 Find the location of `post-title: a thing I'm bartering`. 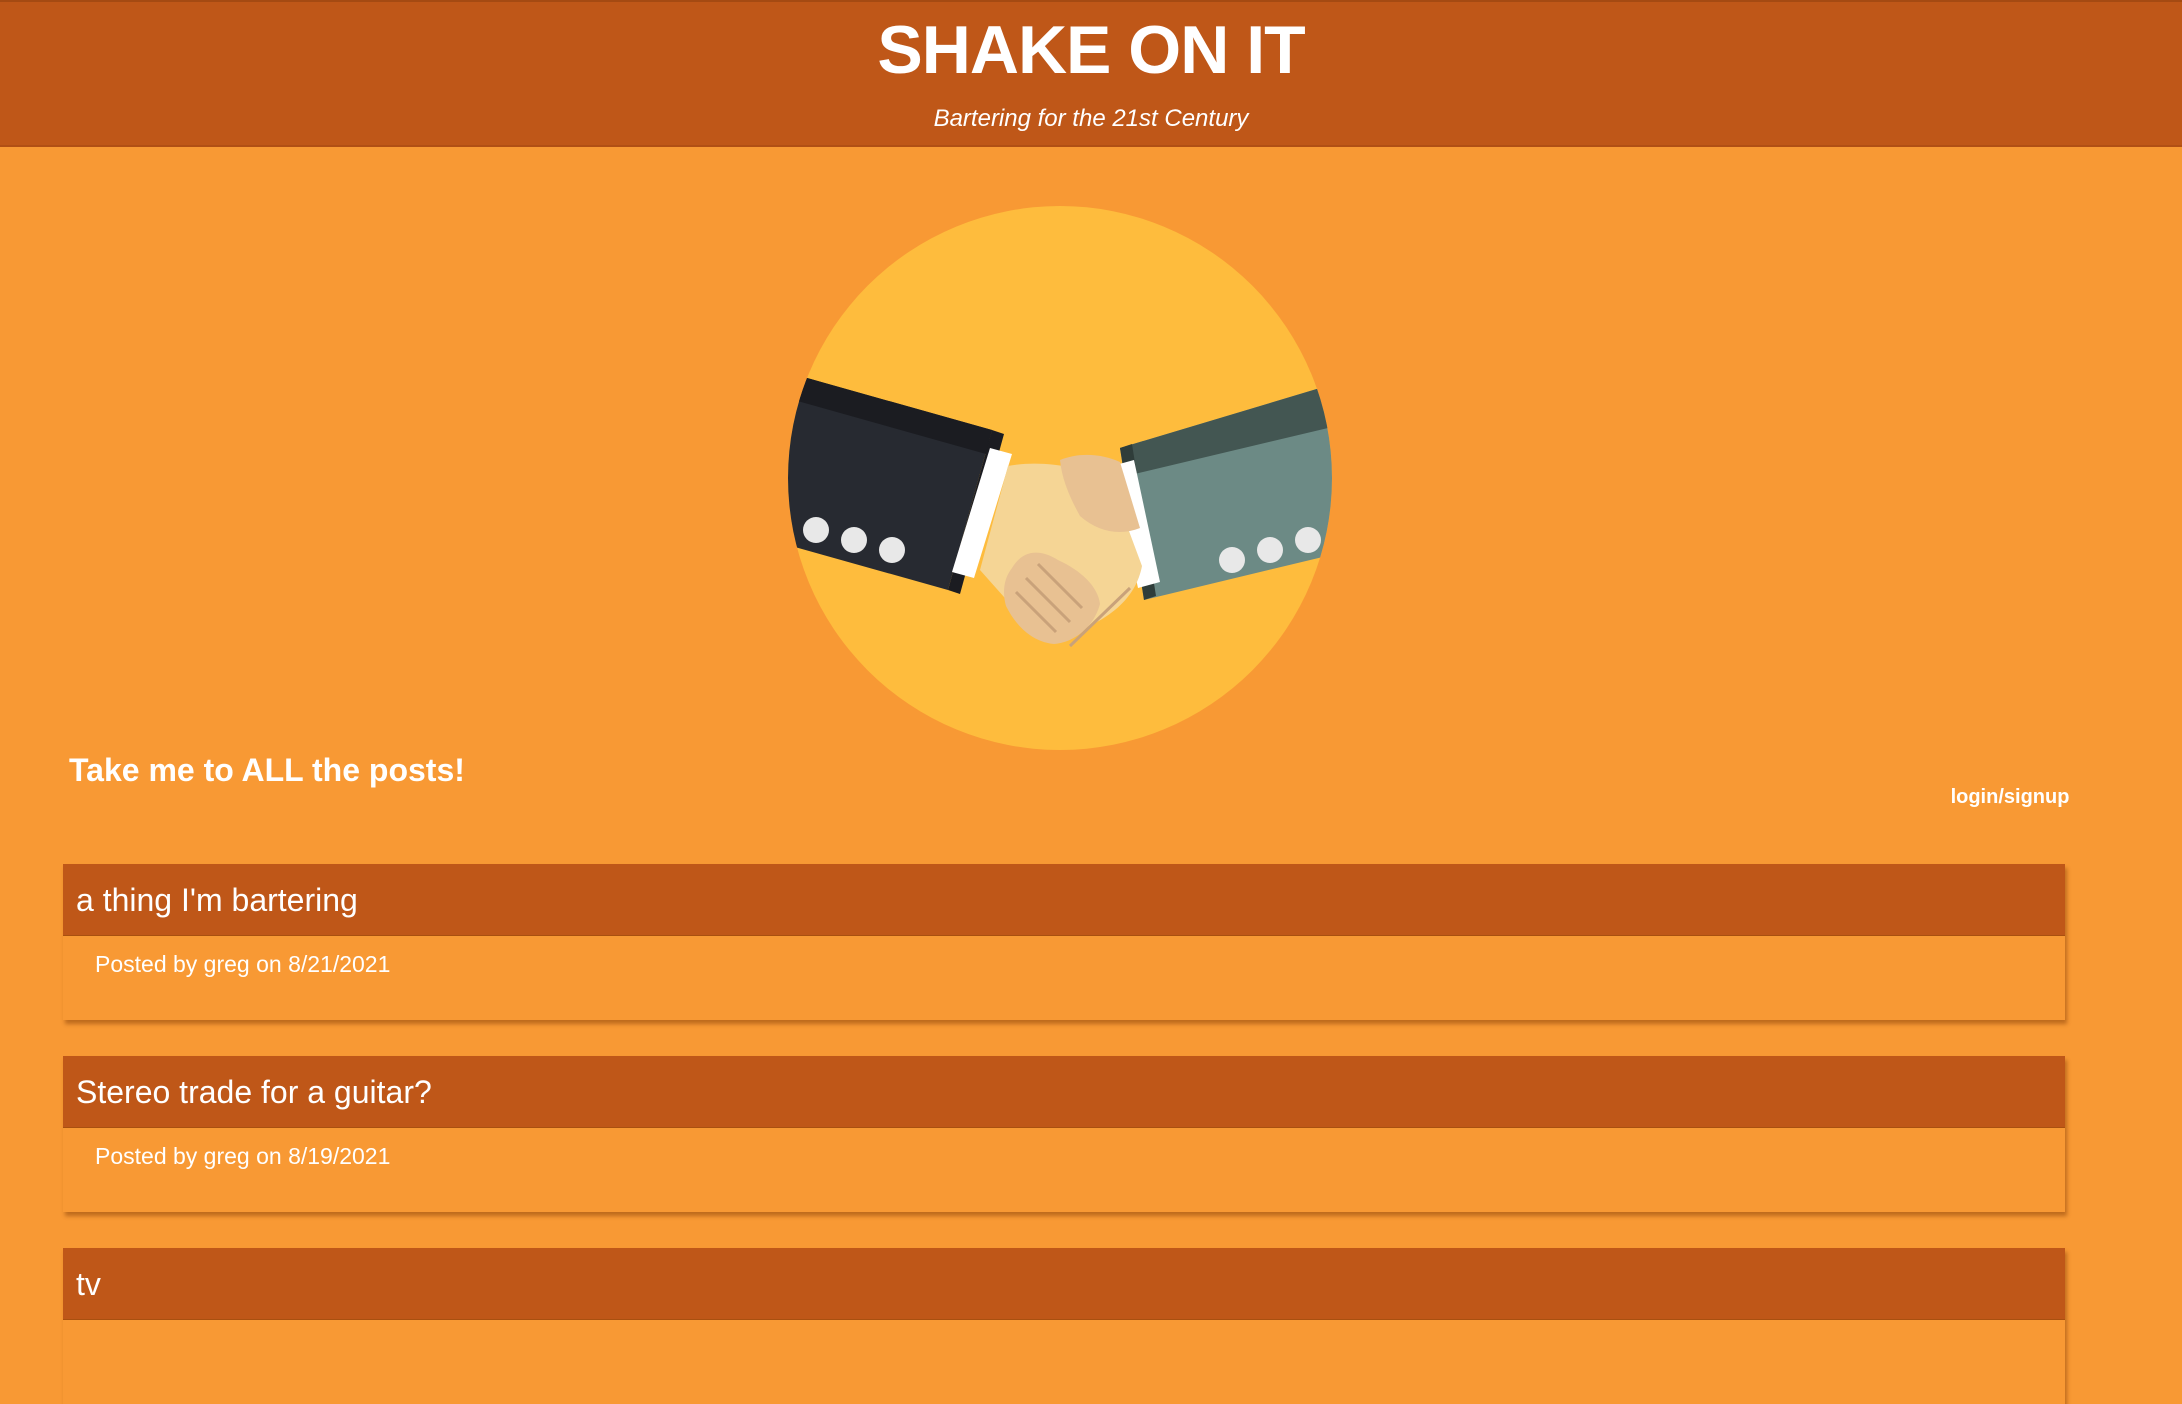

post-title: a thing I'm bartering is located at coordinates (217, 900).